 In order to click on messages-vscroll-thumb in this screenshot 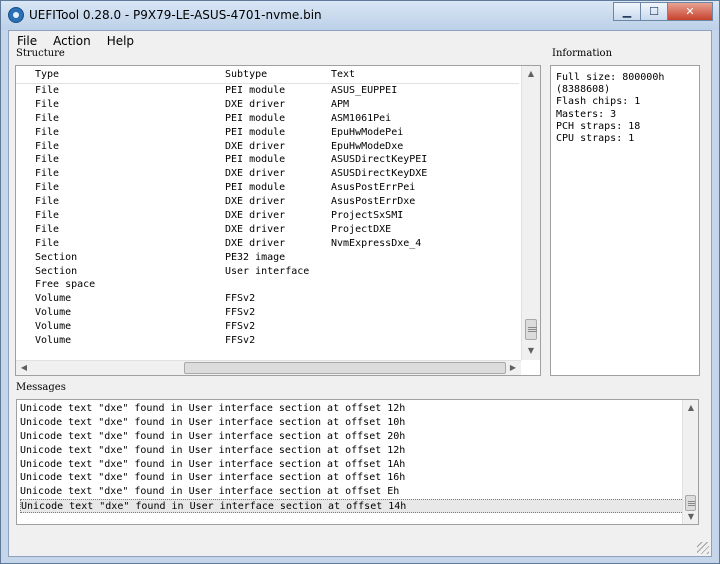, I will do `click(690, 503)`.